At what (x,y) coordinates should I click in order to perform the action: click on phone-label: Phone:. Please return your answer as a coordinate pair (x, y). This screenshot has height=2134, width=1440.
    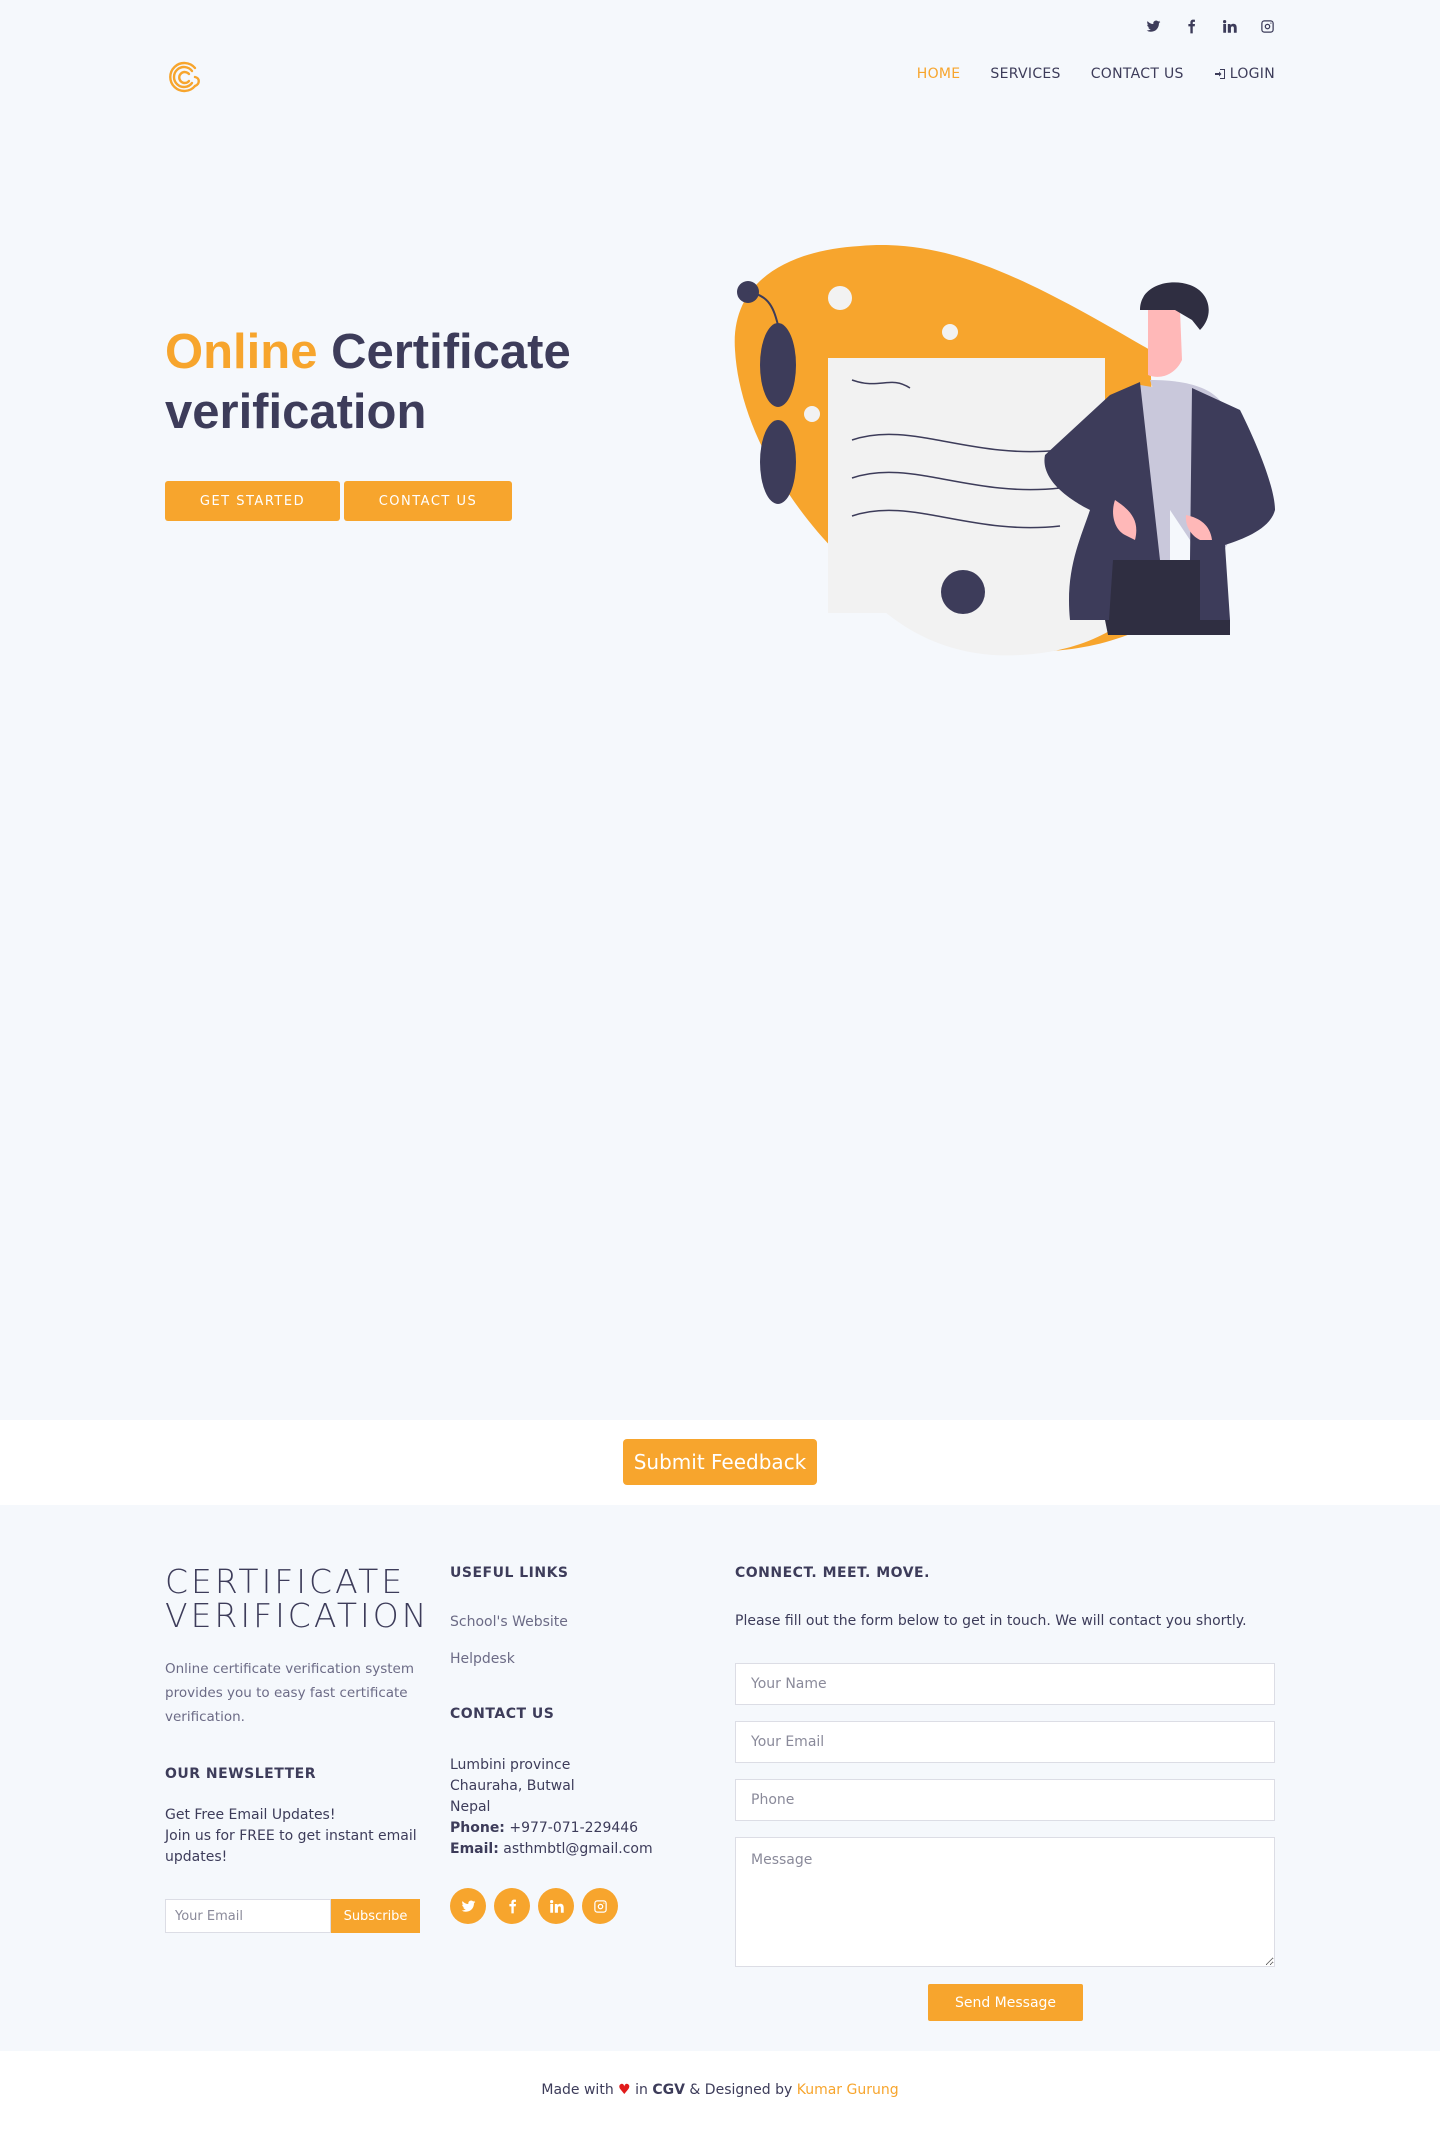
    Looking at the image, I should click on (477, 1828).